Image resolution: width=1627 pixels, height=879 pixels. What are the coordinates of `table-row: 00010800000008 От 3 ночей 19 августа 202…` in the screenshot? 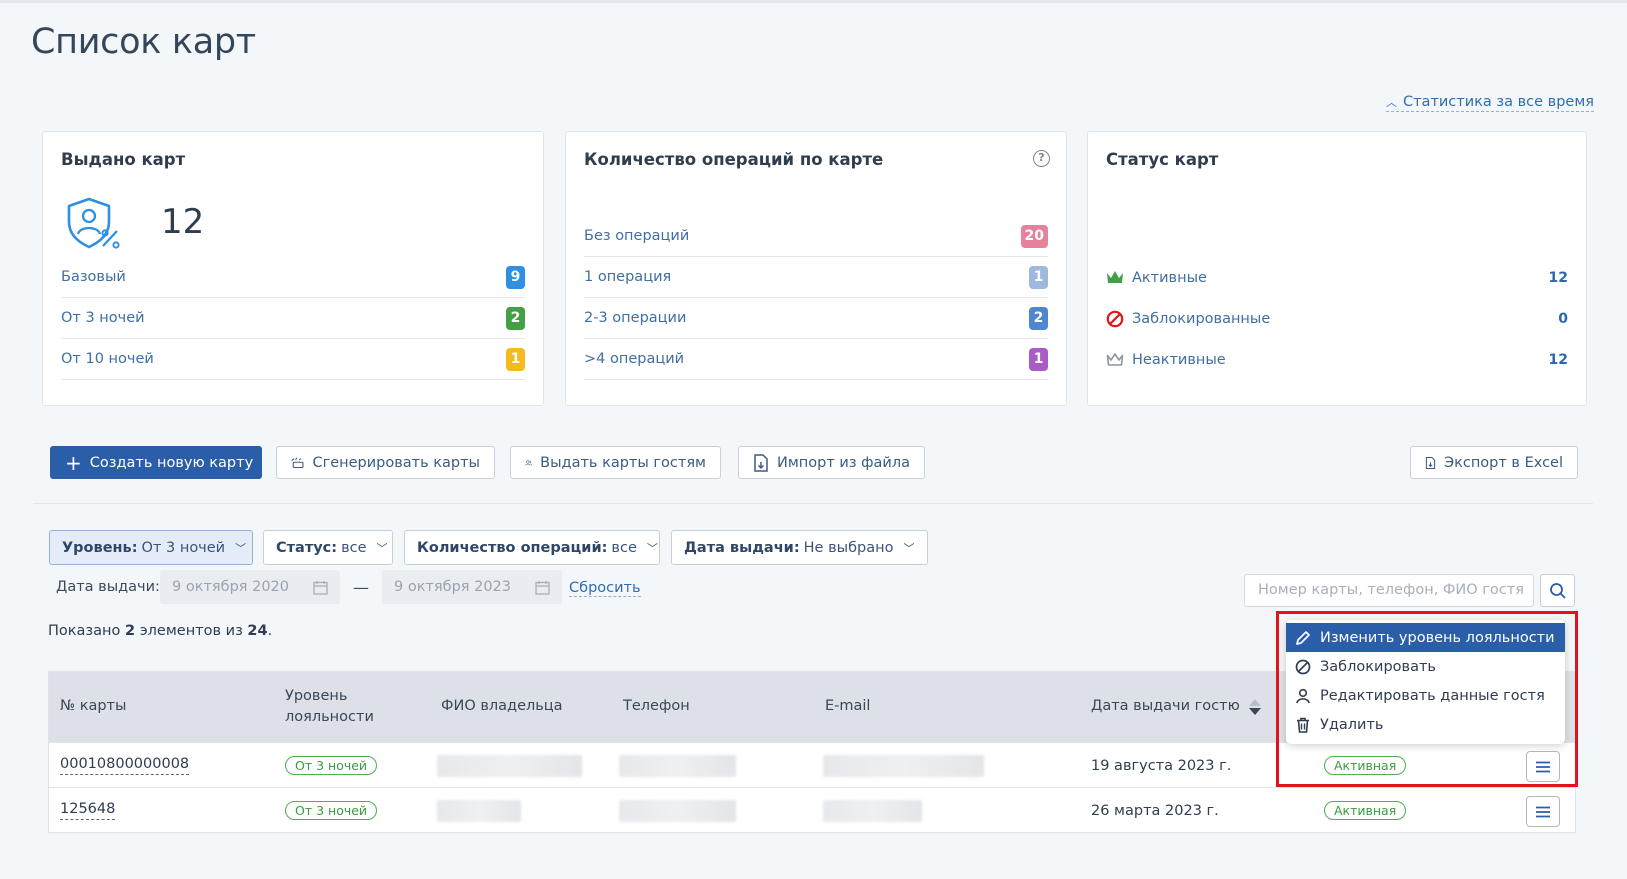 It's located at (812, 764).